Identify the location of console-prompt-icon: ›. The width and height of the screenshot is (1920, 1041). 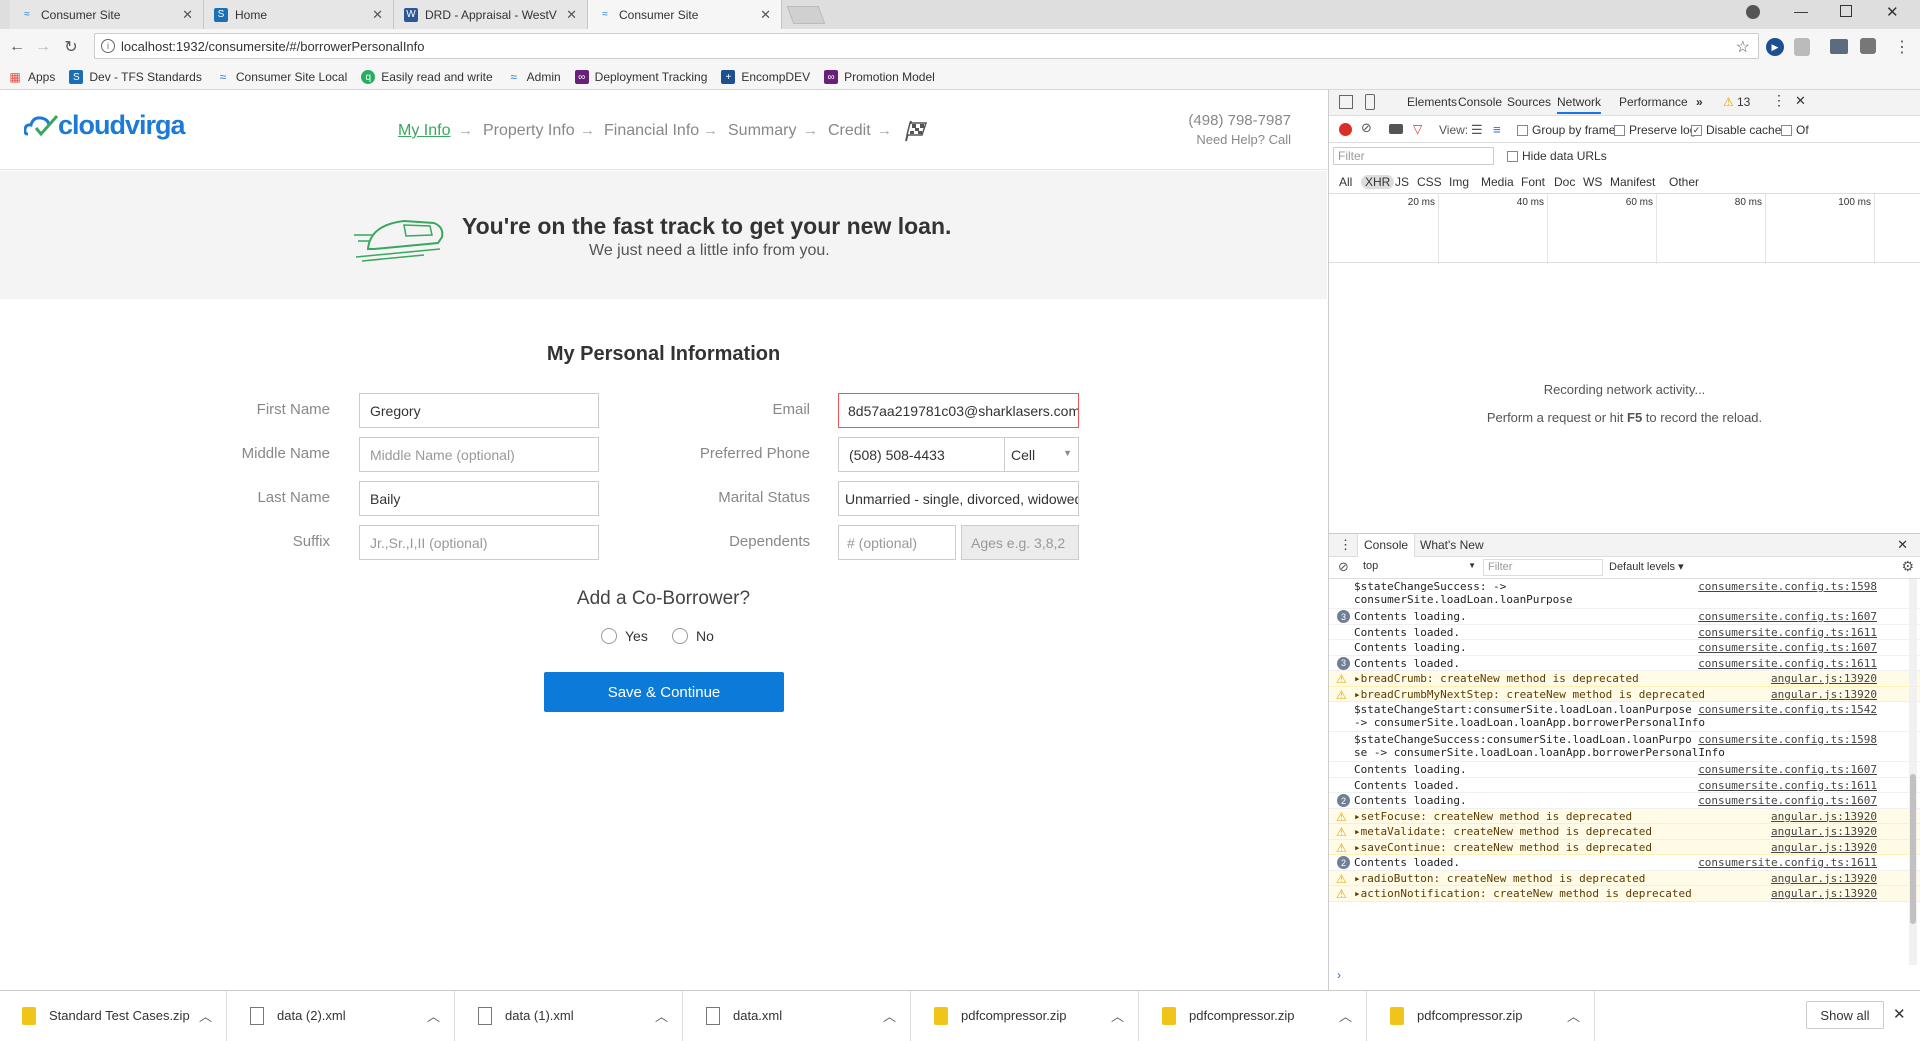
(1339, 975).